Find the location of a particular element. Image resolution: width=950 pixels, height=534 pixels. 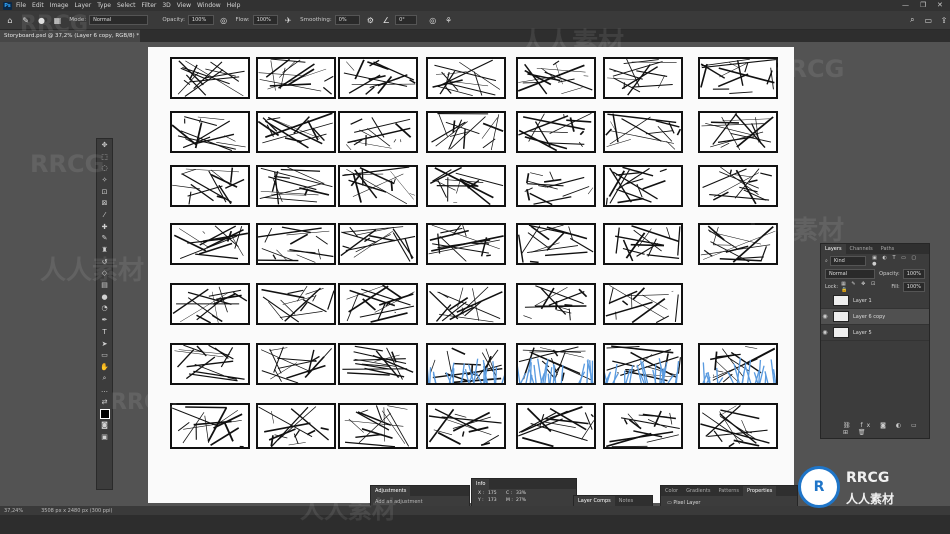

move-icon: ✥ is located at coordinates (104, 145).